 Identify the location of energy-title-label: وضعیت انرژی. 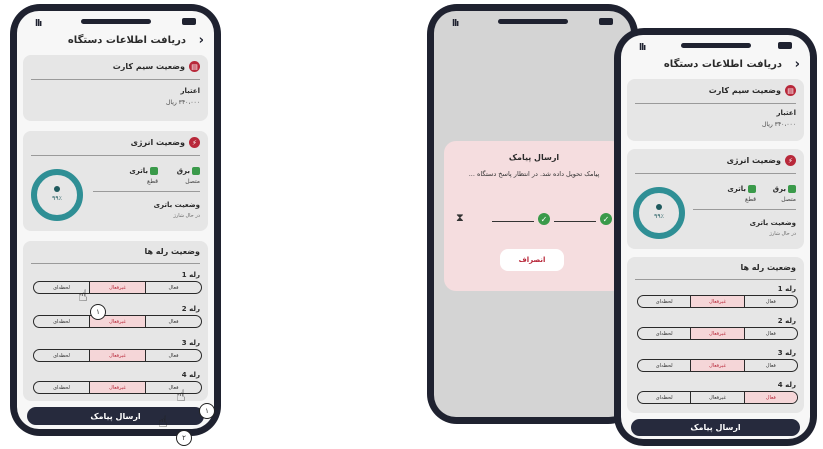
(753, 160).